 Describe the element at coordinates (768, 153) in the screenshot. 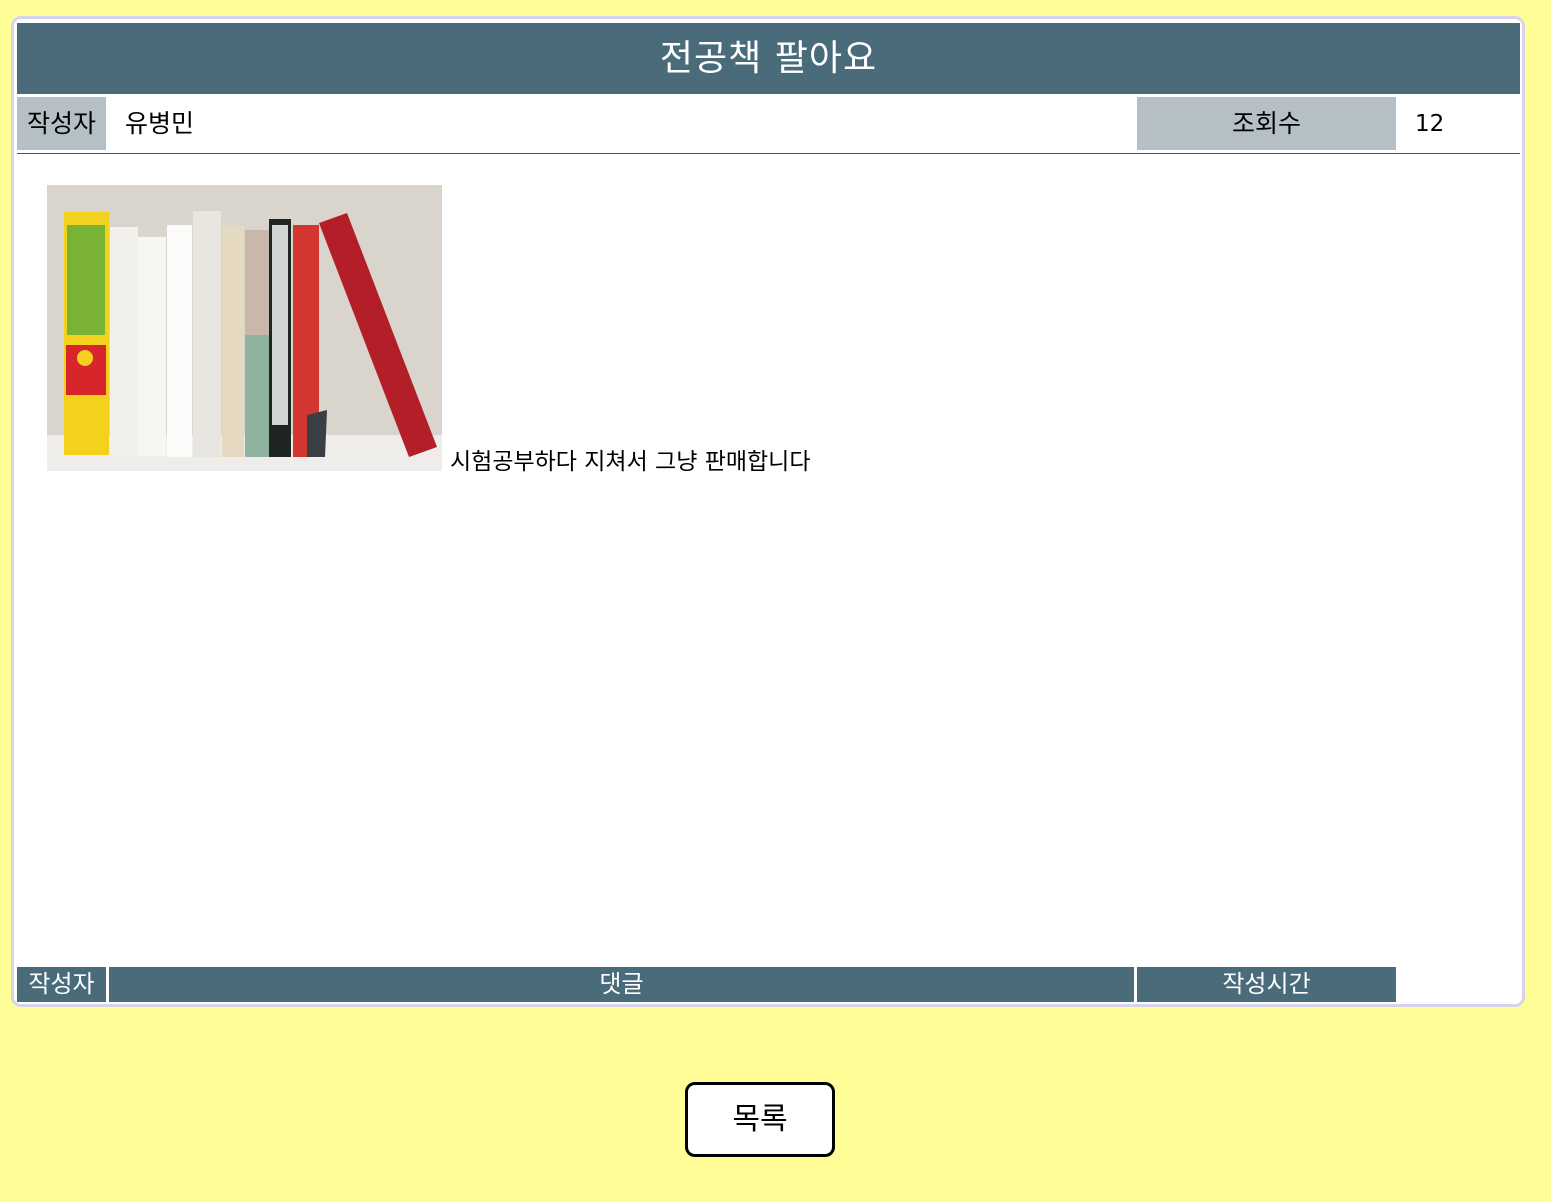

I see `info-divider` at that location.